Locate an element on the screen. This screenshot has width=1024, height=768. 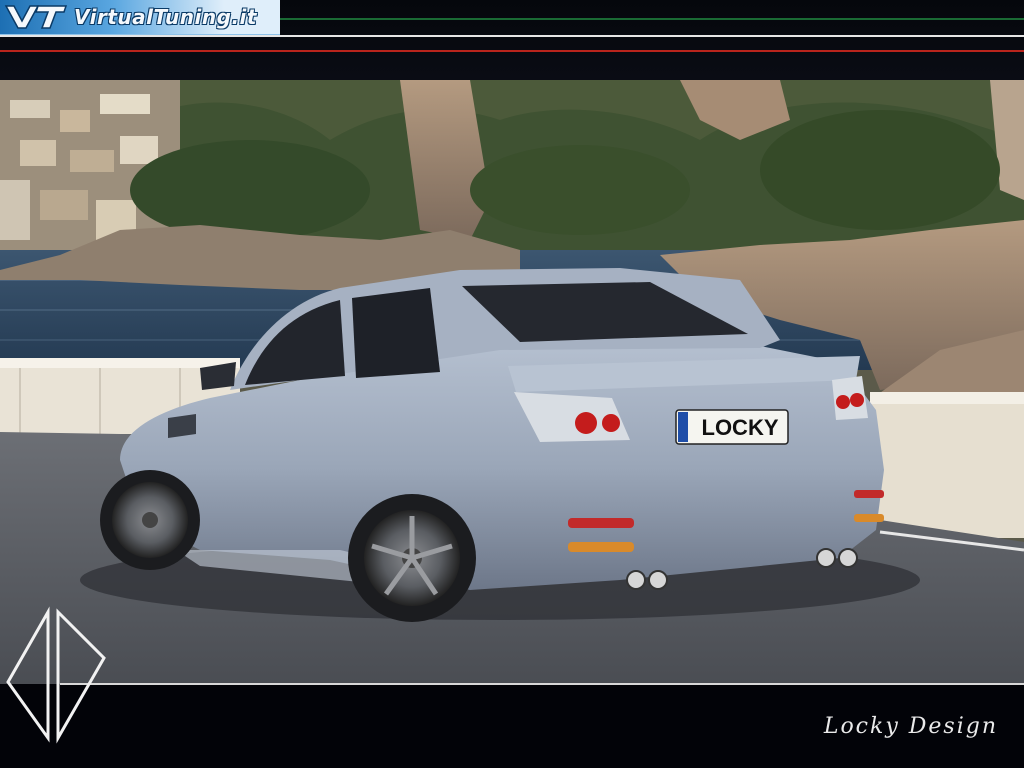
ld-monogram-icon is located at coordinates (56, 675).